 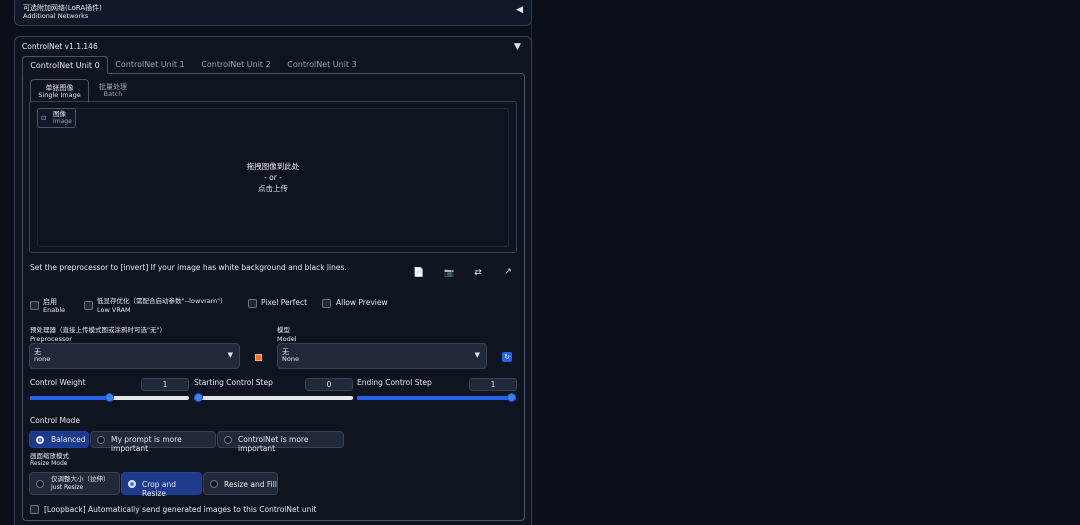 What do you see at coordinates (55, 420) in the screenshot?
I see `control-mode-label: Control Mode` at bounding box center [55, 420].